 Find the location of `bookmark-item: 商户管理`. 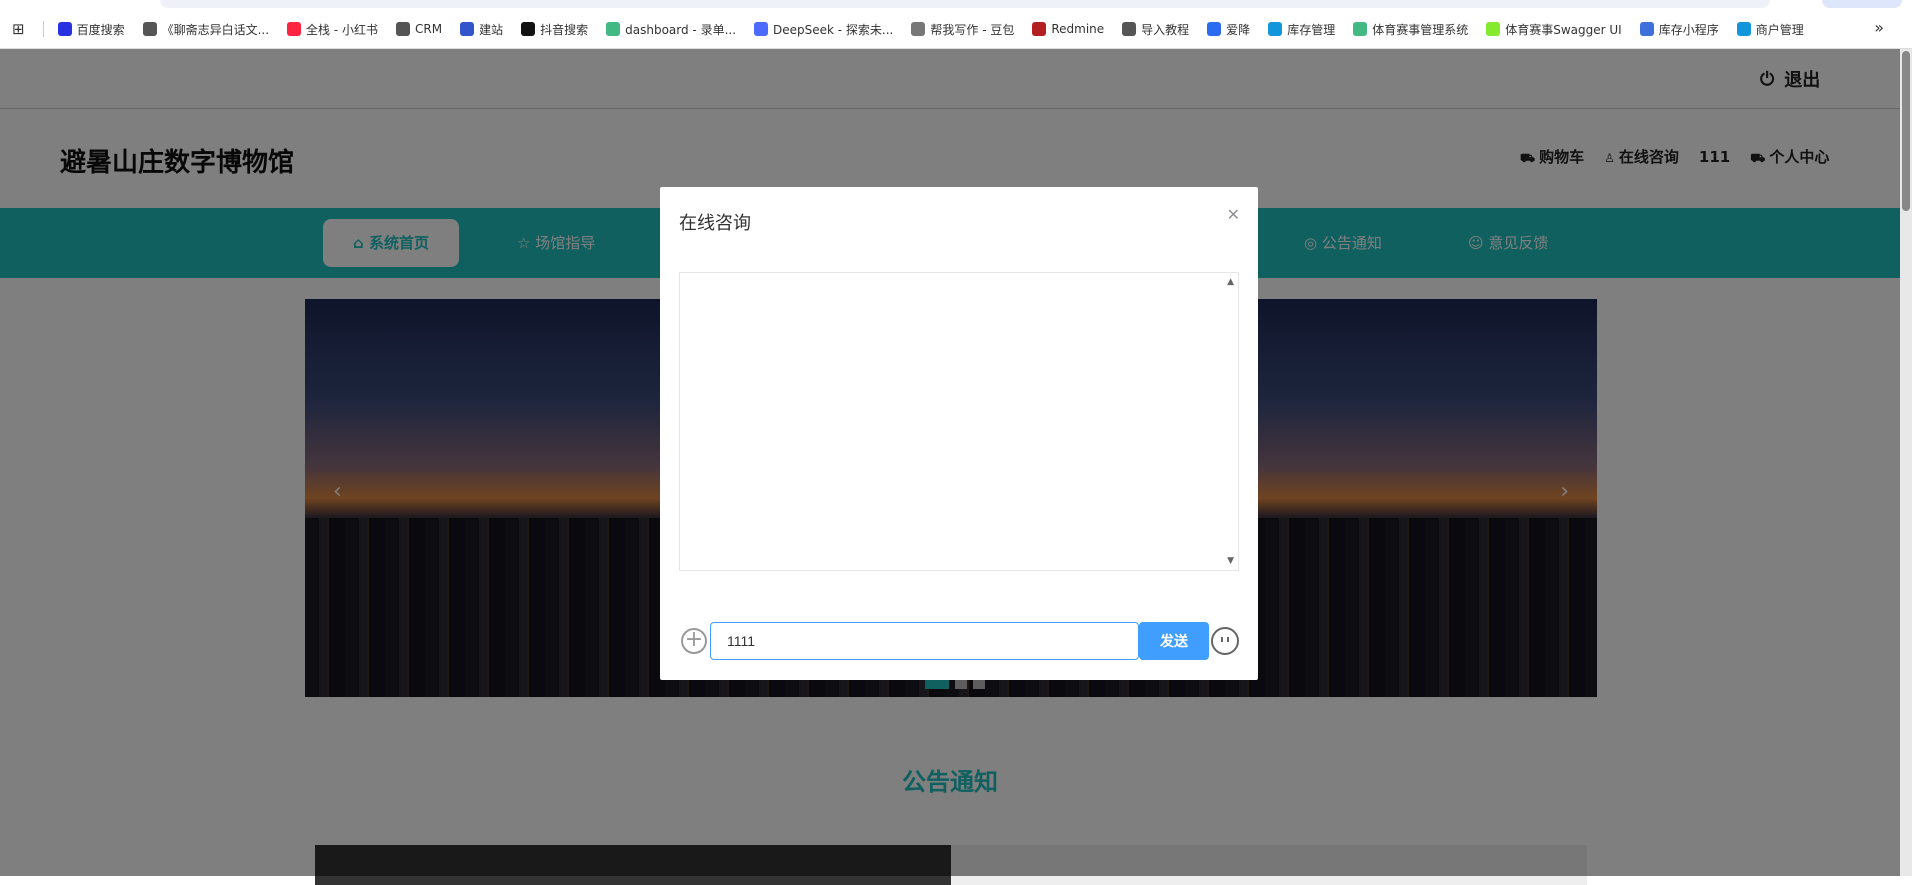

bookmark-item: 商户管理 is located at coordinates (1770, 29).